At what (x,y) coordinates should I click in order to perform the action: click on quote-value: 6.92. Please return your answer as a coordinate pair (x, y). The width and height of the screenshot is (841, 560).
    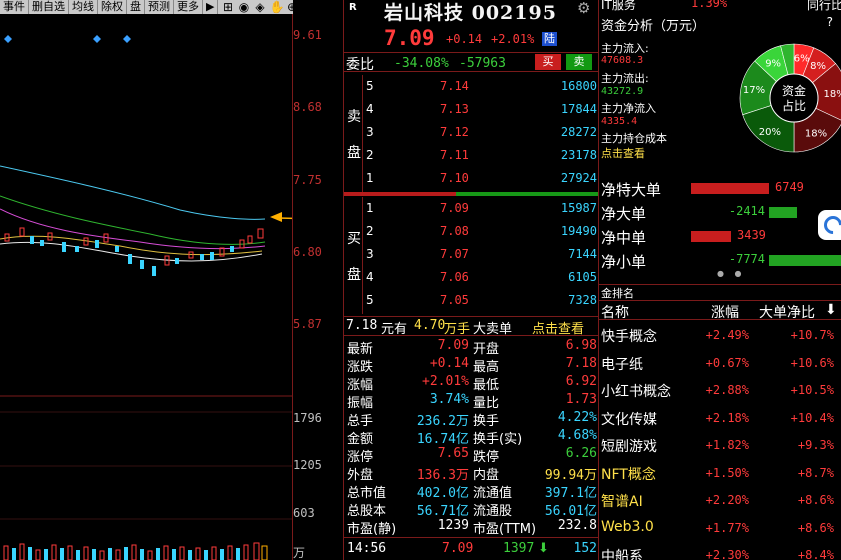
    Looking at the image, I should click on (581, 381).